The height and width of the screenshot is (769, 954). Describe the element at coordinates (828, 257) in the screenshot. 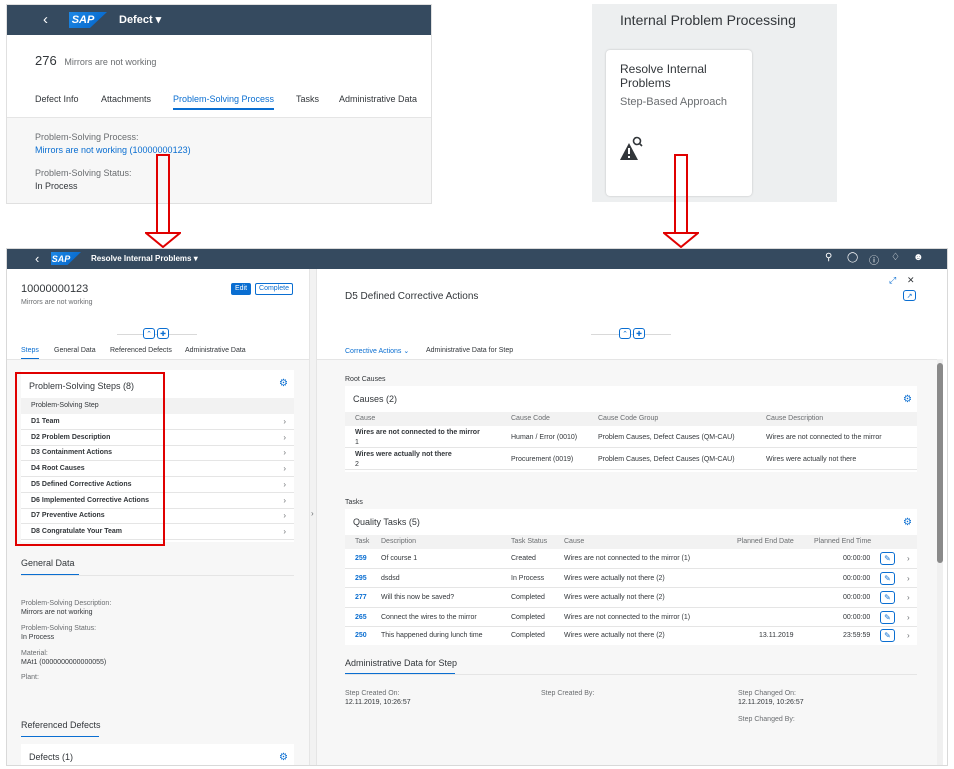

I see `search-icon: ⚲` at that location.